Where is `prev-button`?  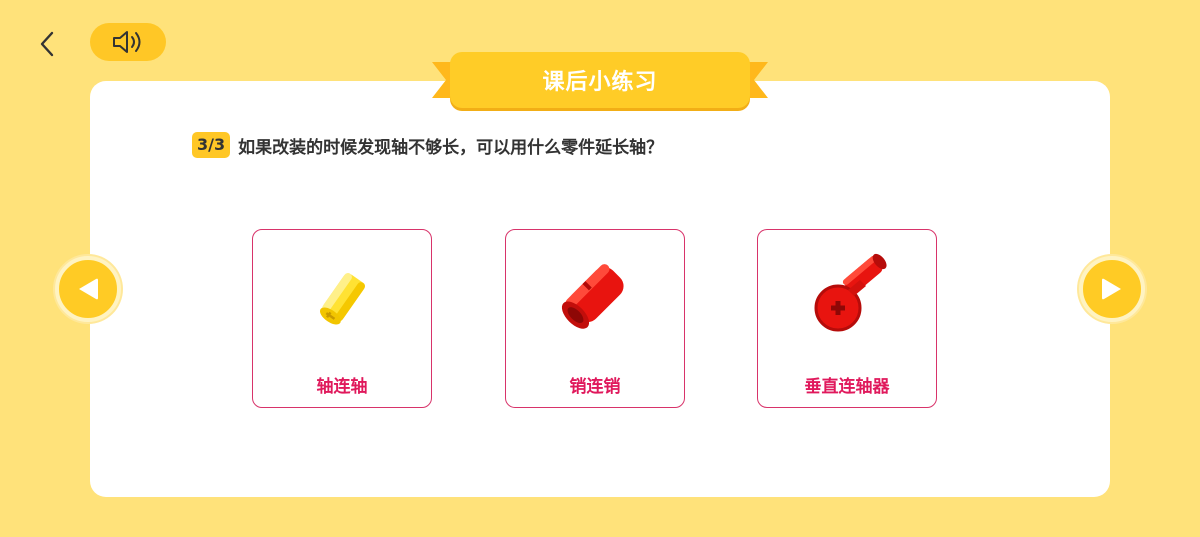 prev-button is located at coordinates (88, 289).